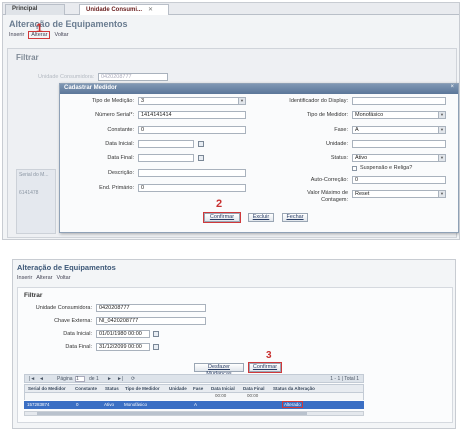  What do you see at coordinates (120, 379) in the screenshot?
I see `last-page-icon: ►|` at bounding box center [120, 379].